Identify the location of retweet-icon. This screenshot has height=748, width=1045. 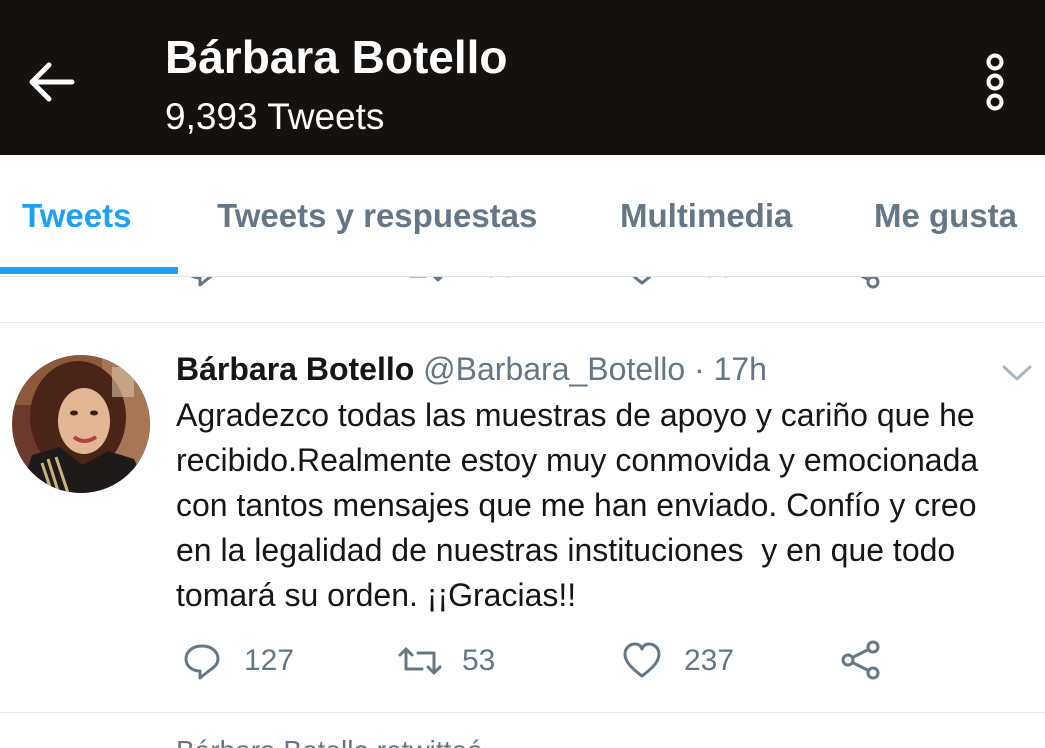
(420, 661).